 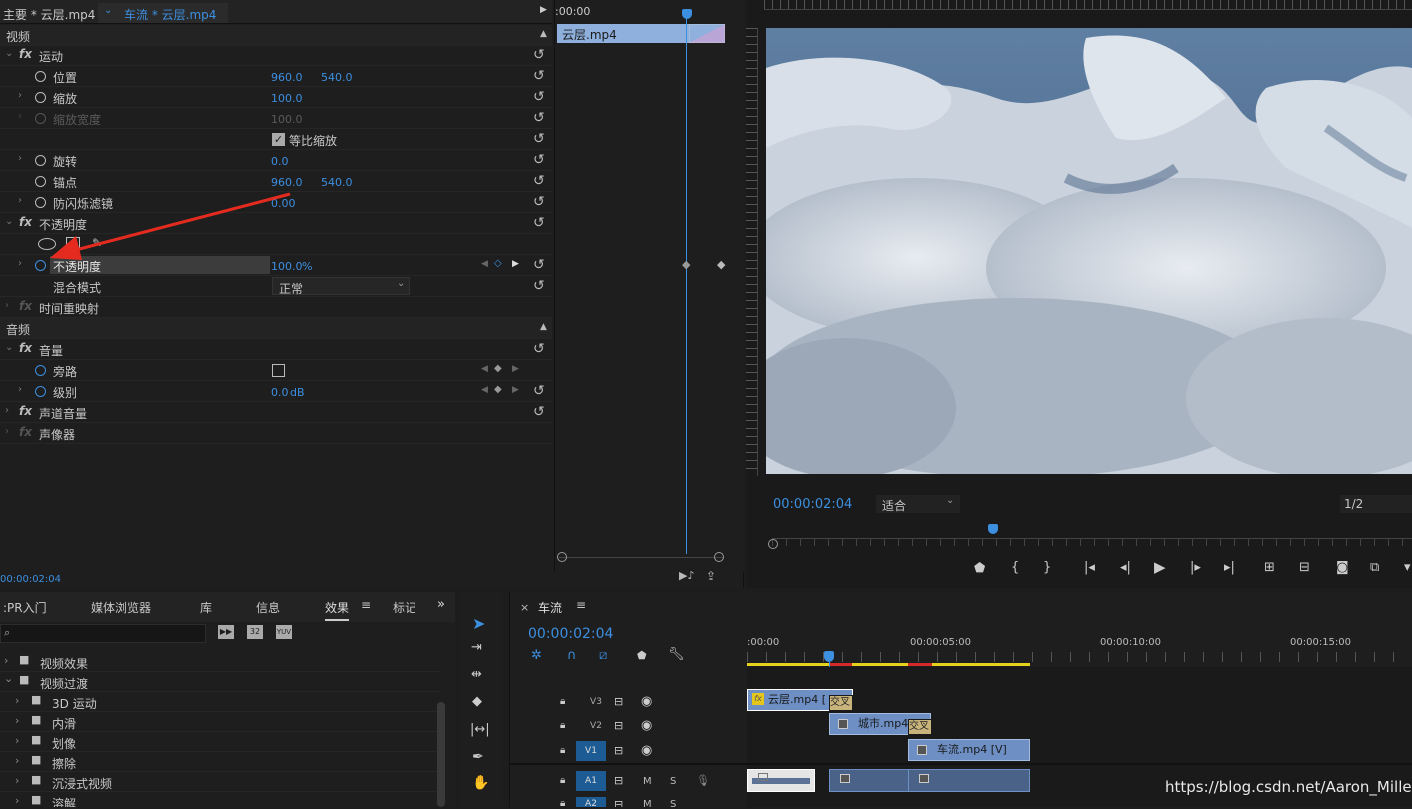 I want to click on pen-tool-icon: ✒, so click(x=478, y=757).